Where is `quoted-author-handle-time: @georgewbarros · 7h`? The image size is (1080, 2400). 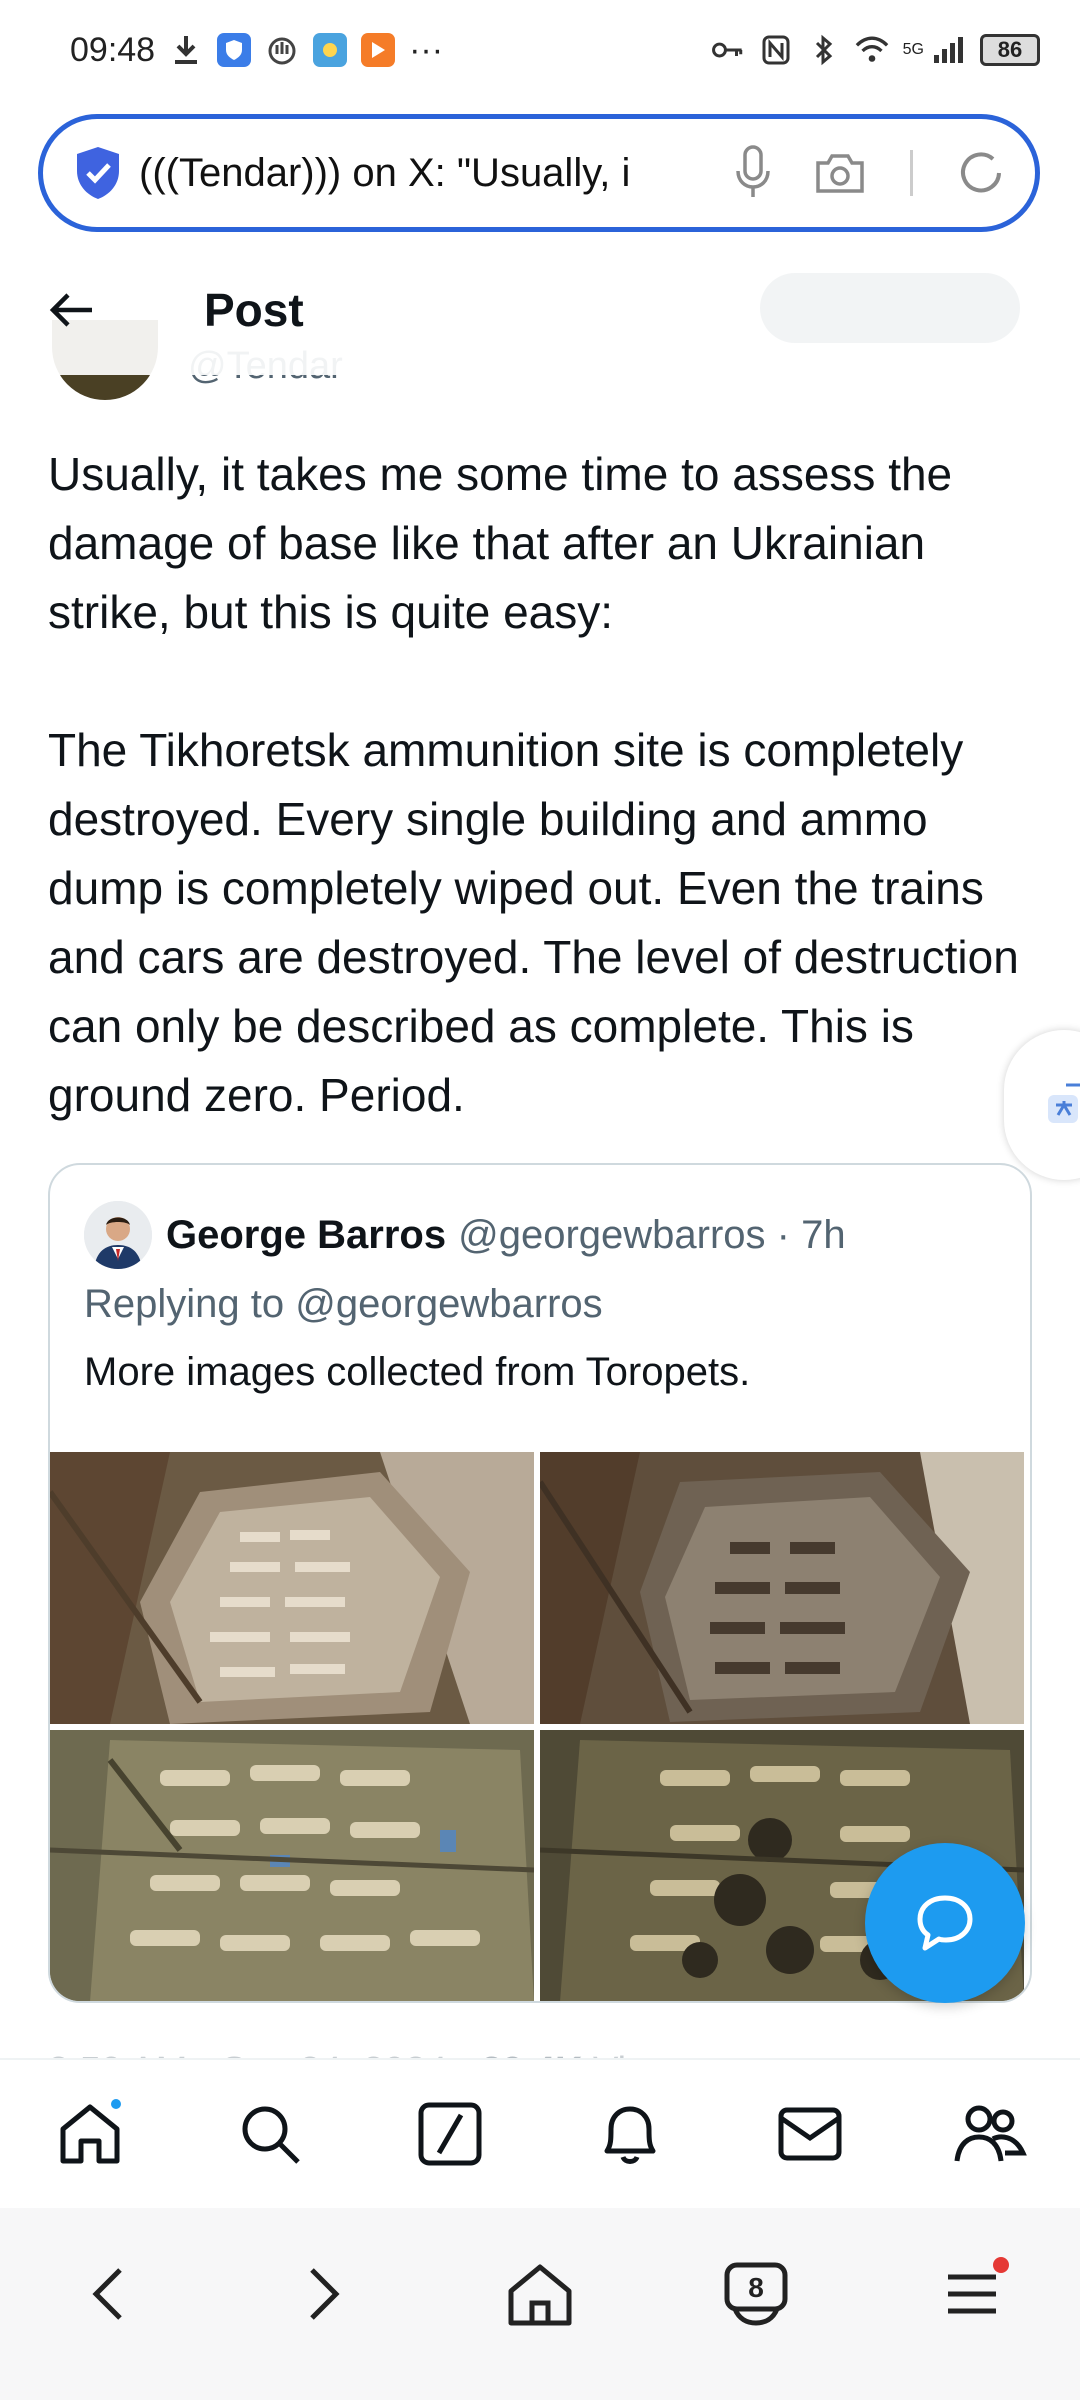
quoted-author-handle-time: @georgewbarros · 7h is located at coordinates (652, 1234).